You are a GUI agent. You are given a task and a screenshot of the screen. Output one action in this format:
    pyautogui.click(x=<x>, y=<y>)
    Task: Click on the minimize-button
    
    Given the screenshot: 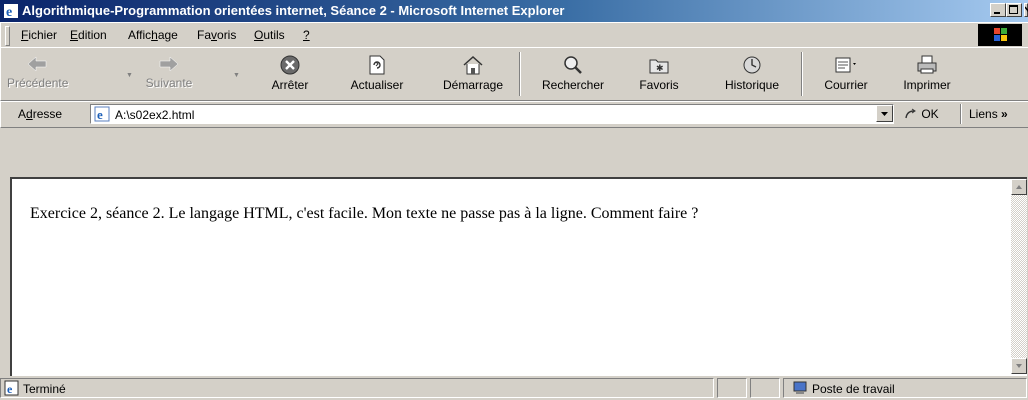 What is the action you would take?
    pyautogui.click(x=998, y=10)
    